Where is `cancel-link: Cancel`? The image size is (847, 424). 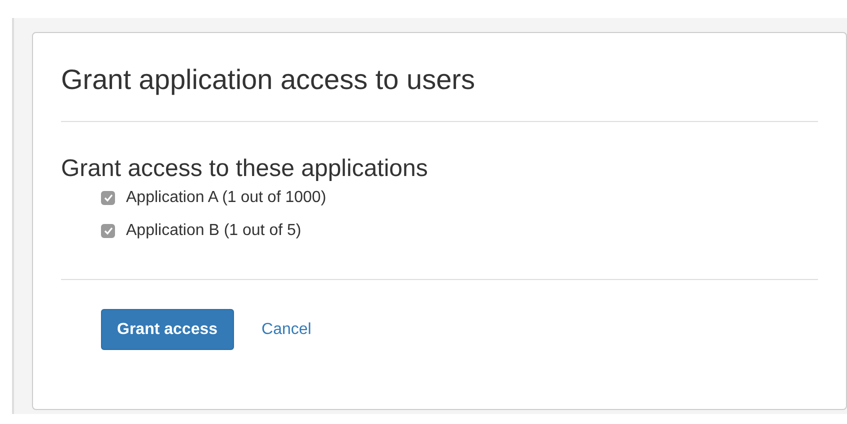 cancel-link: Cancel is located at coordinates (287, 329).